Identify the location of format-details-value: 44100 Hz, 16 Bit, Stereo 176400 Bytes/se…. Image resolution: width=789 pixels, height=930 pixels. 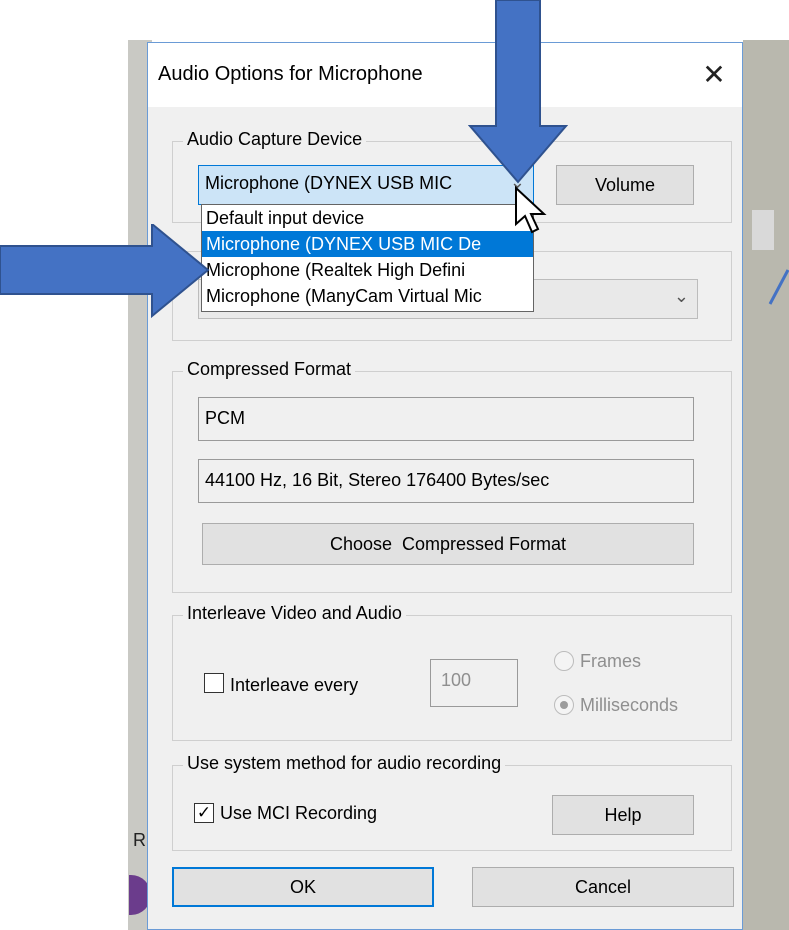
(377, 480).